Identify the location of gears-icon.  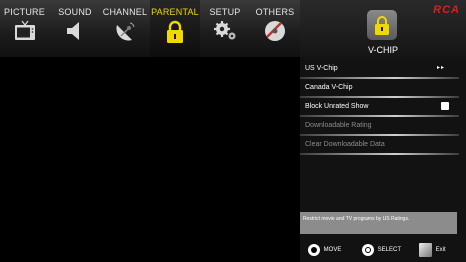
(225, 33).